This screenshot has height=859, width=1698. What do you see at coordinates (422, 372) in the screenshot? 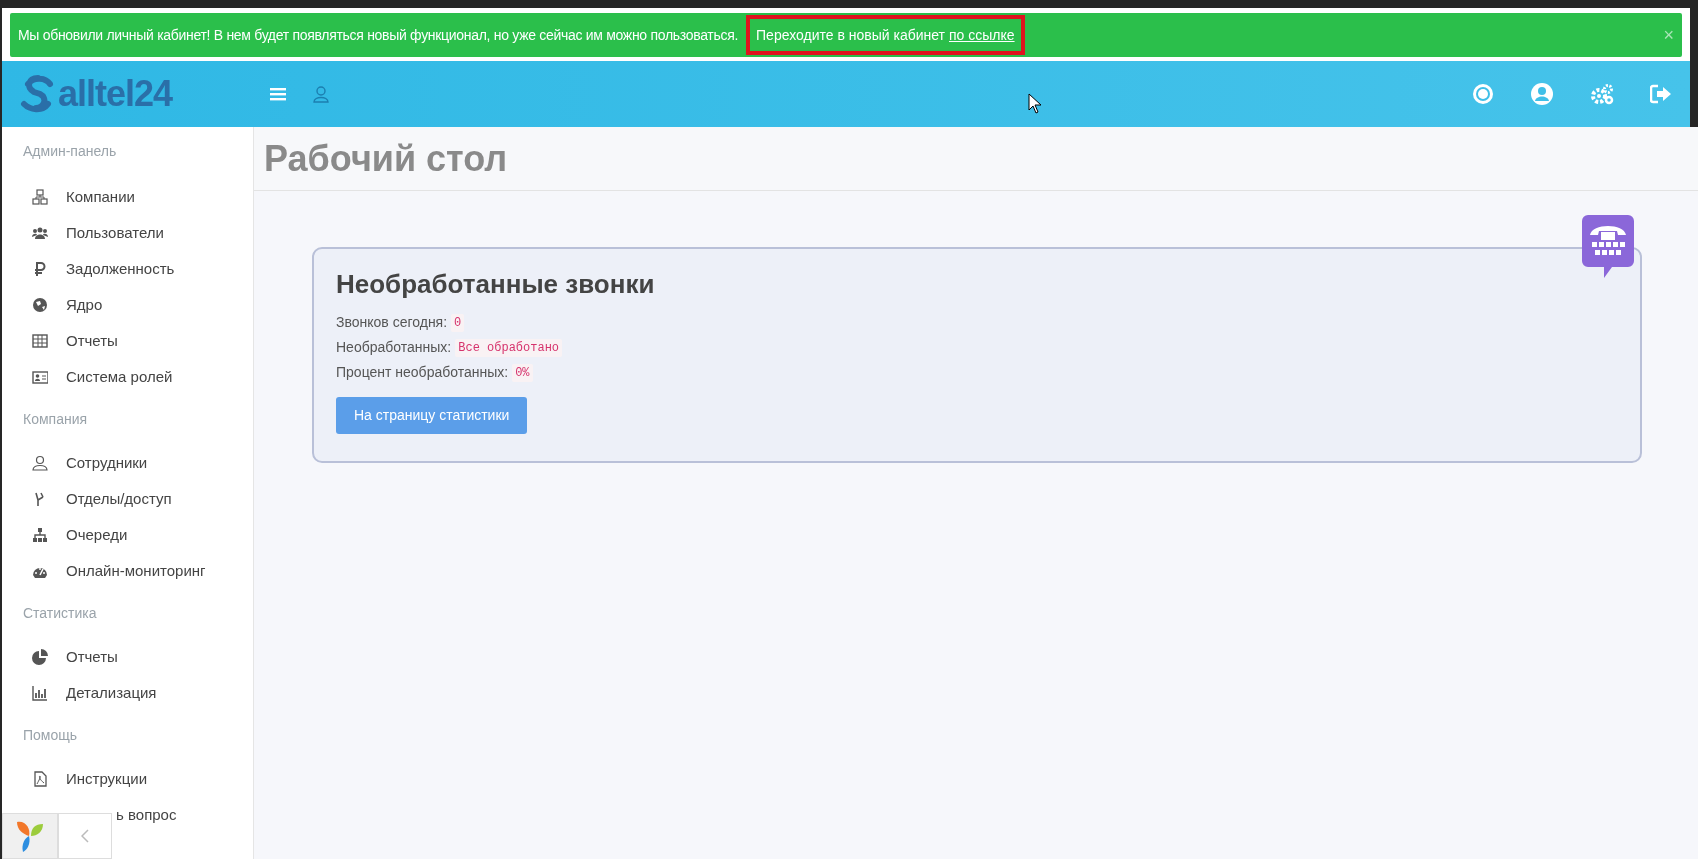
I see `stat-label: Процент необработанных:` at bounding box center [422, 372].